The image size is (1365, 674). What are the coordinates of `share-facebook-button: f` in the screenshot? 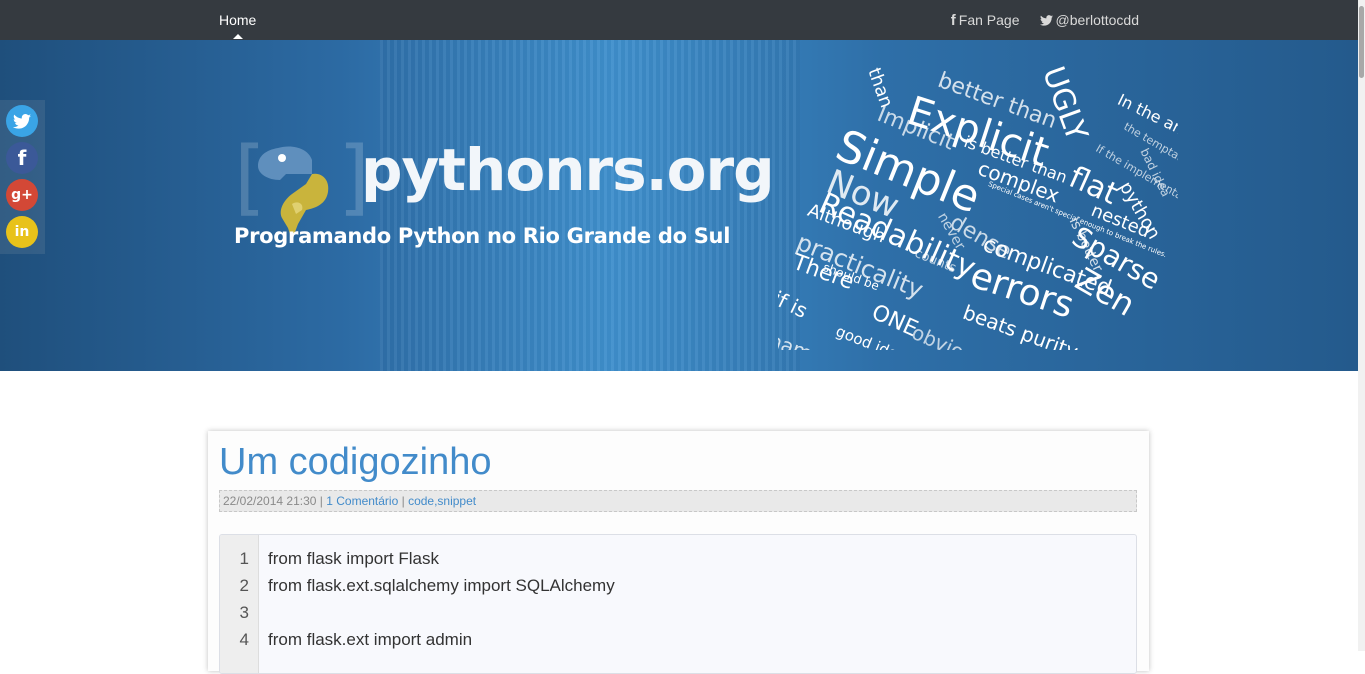 It's located at (22, 158).